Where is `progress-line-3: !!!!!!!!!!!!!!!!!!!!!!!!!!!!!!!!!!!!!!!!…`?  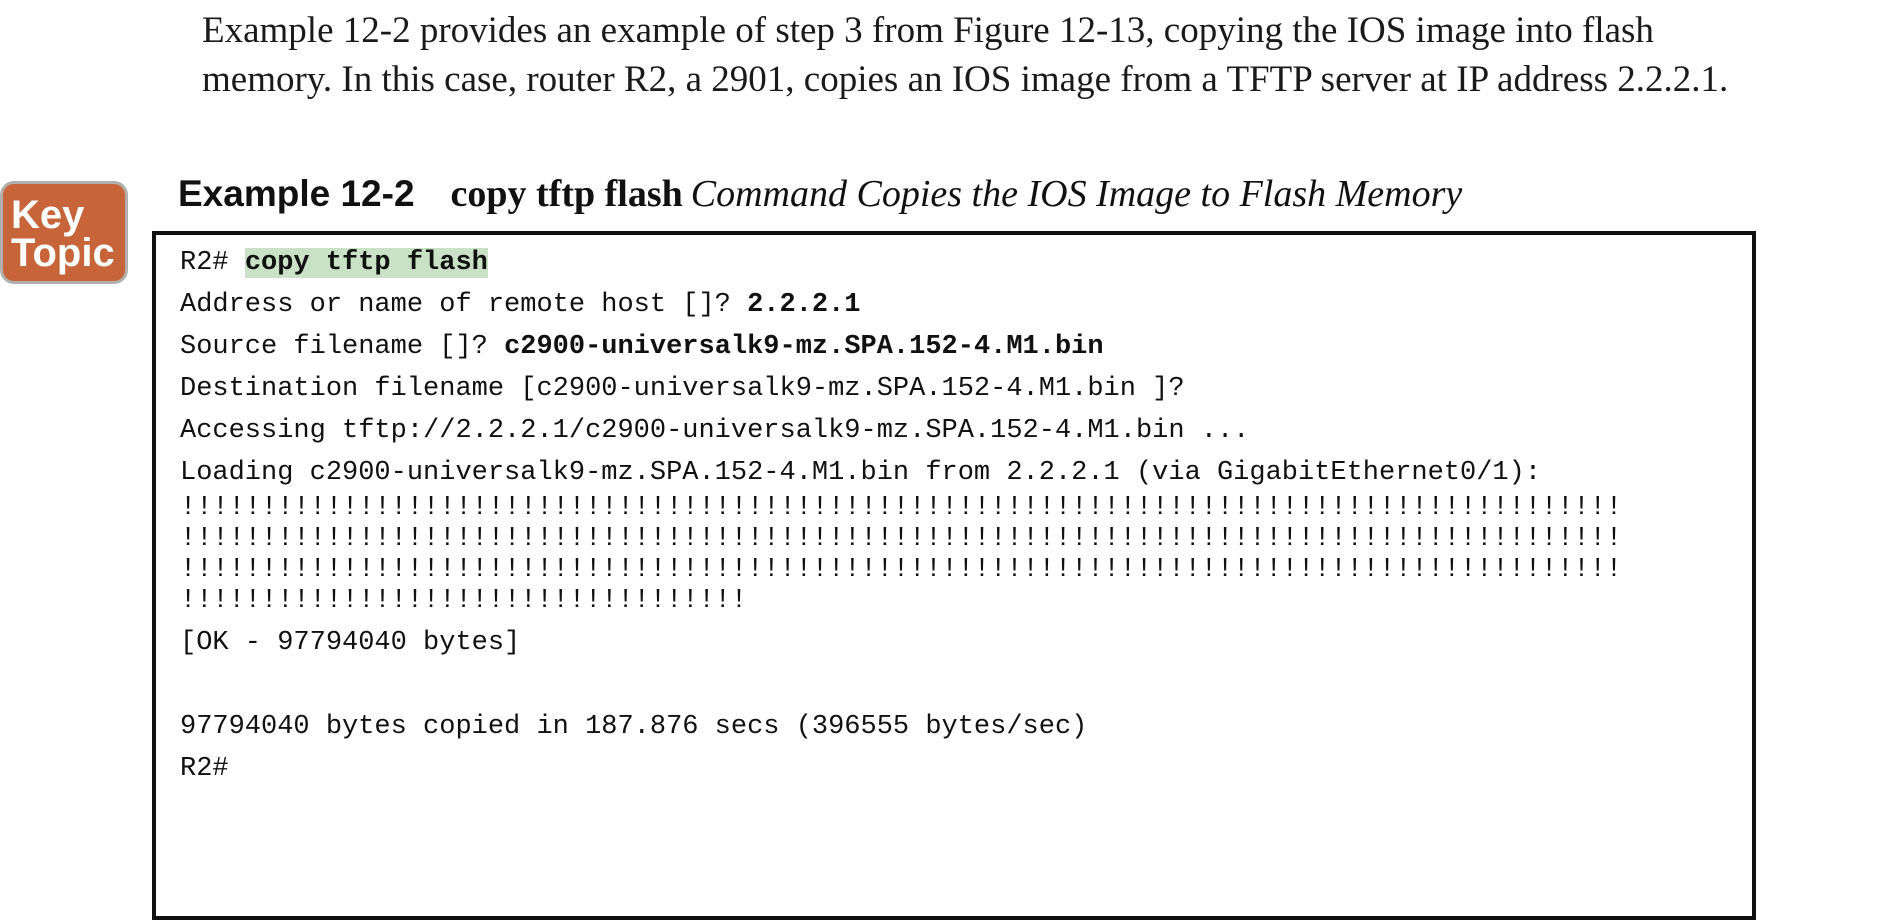
progress-line-3: !!!!!!!!!!!!!!!!!!!!!!!!!!!!!!!!!!!!!!!!… is located at coordinates (901, 570).